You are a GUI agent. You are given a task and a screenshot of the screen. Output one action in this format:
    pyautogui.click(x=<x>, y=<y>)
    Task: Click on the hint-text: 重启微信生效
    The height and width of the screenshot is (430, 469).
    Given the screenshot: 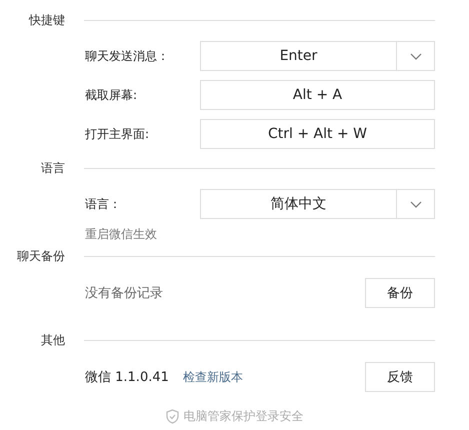 What is the action you would take?
    pyautogui.click(x=121, y=234)
    